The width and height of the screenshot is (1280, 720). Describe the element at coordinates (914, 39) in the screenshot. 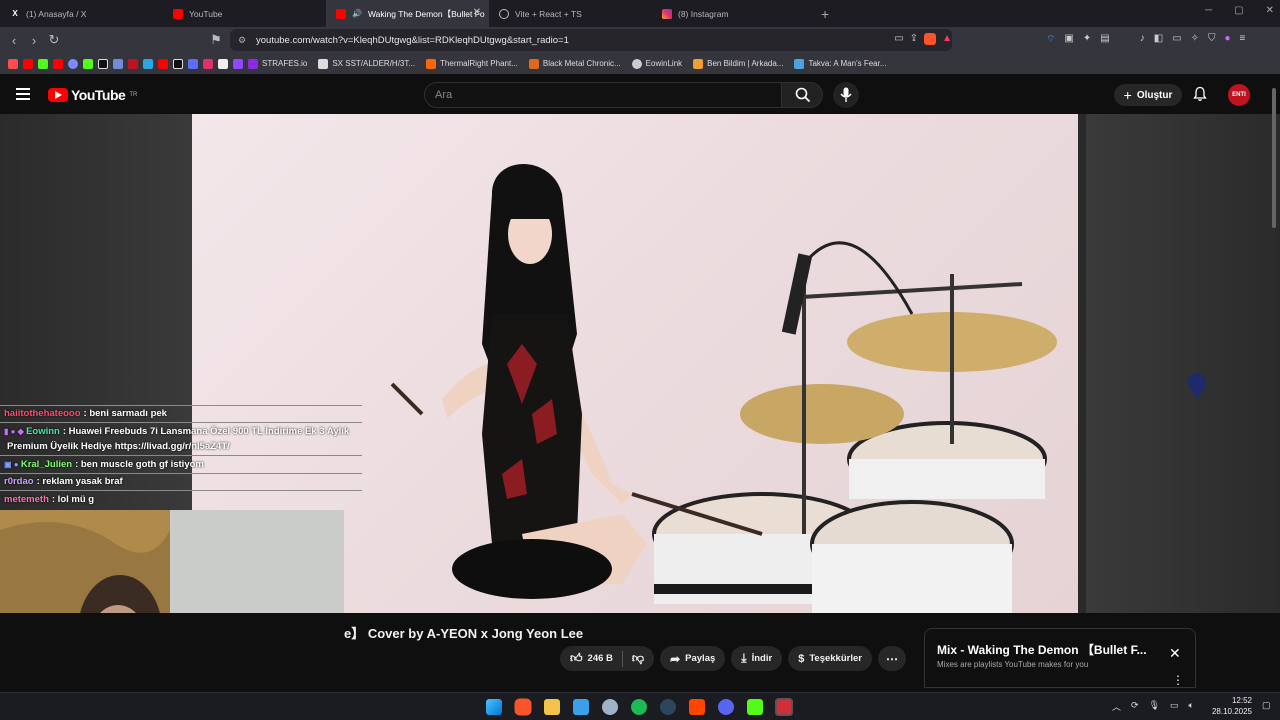

I see `share-icon: ⇪` at that location.